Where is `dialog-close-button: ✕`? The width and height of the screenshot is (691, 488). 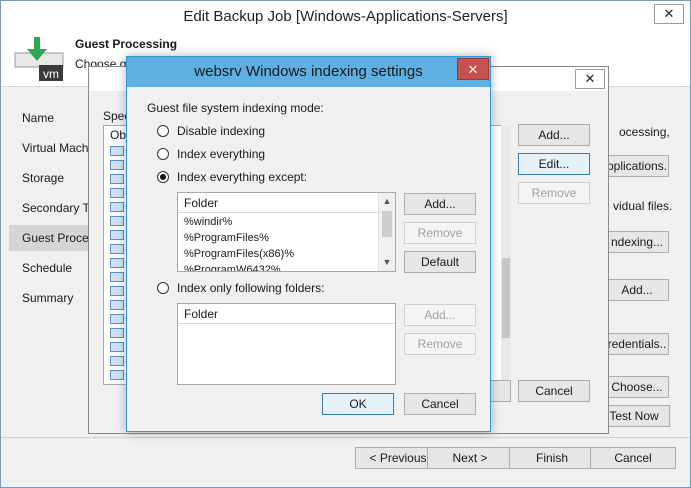
dialog-close-button: ✕ is located at coordinates (473, 69).